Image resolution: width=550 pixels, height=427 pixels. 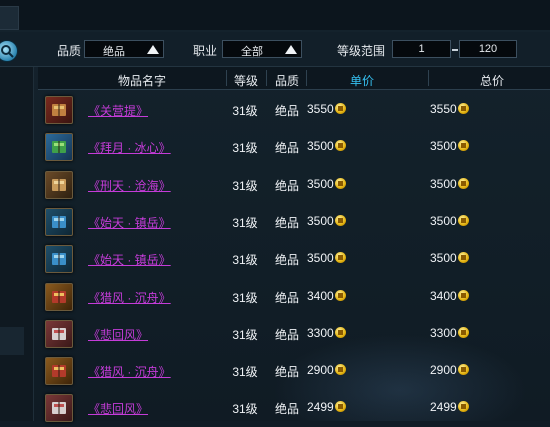 What do you see at coordinates (443, 370) in the screenshot?
I see `total-price-value: 2900` at bounding box center [443, 370].